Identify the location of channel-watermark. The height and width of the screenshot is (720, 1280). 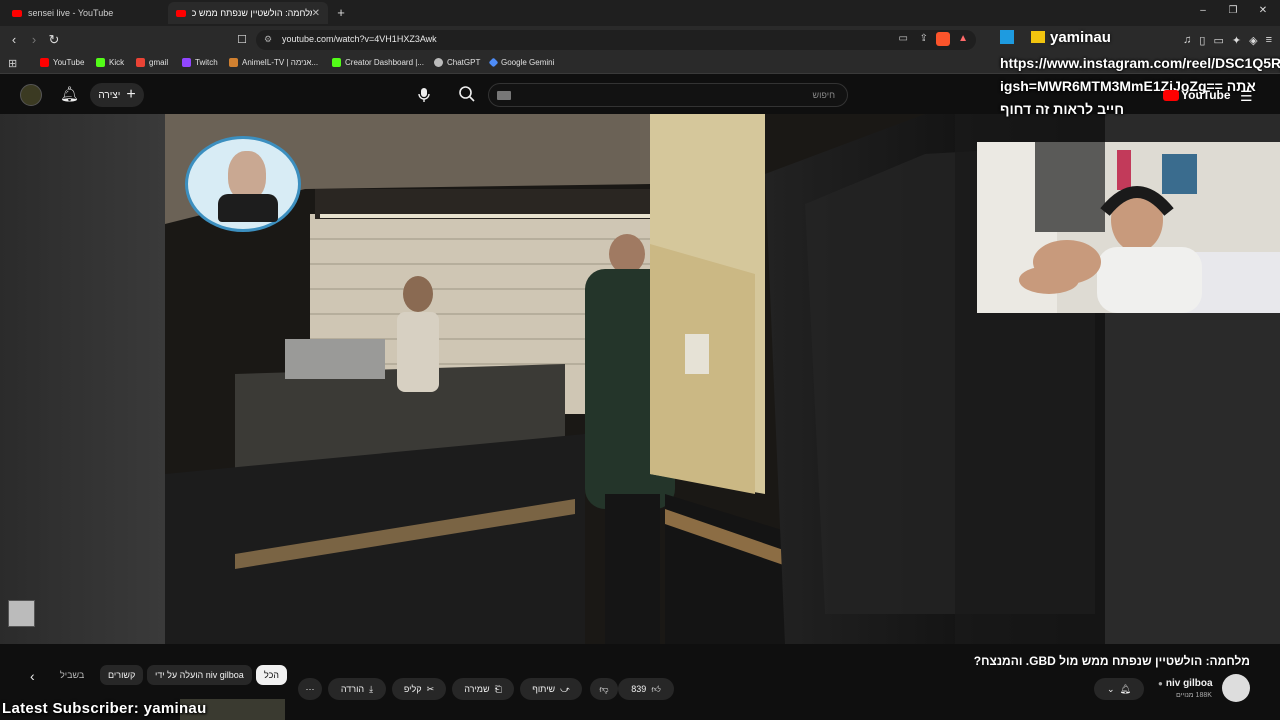
(243, 184).